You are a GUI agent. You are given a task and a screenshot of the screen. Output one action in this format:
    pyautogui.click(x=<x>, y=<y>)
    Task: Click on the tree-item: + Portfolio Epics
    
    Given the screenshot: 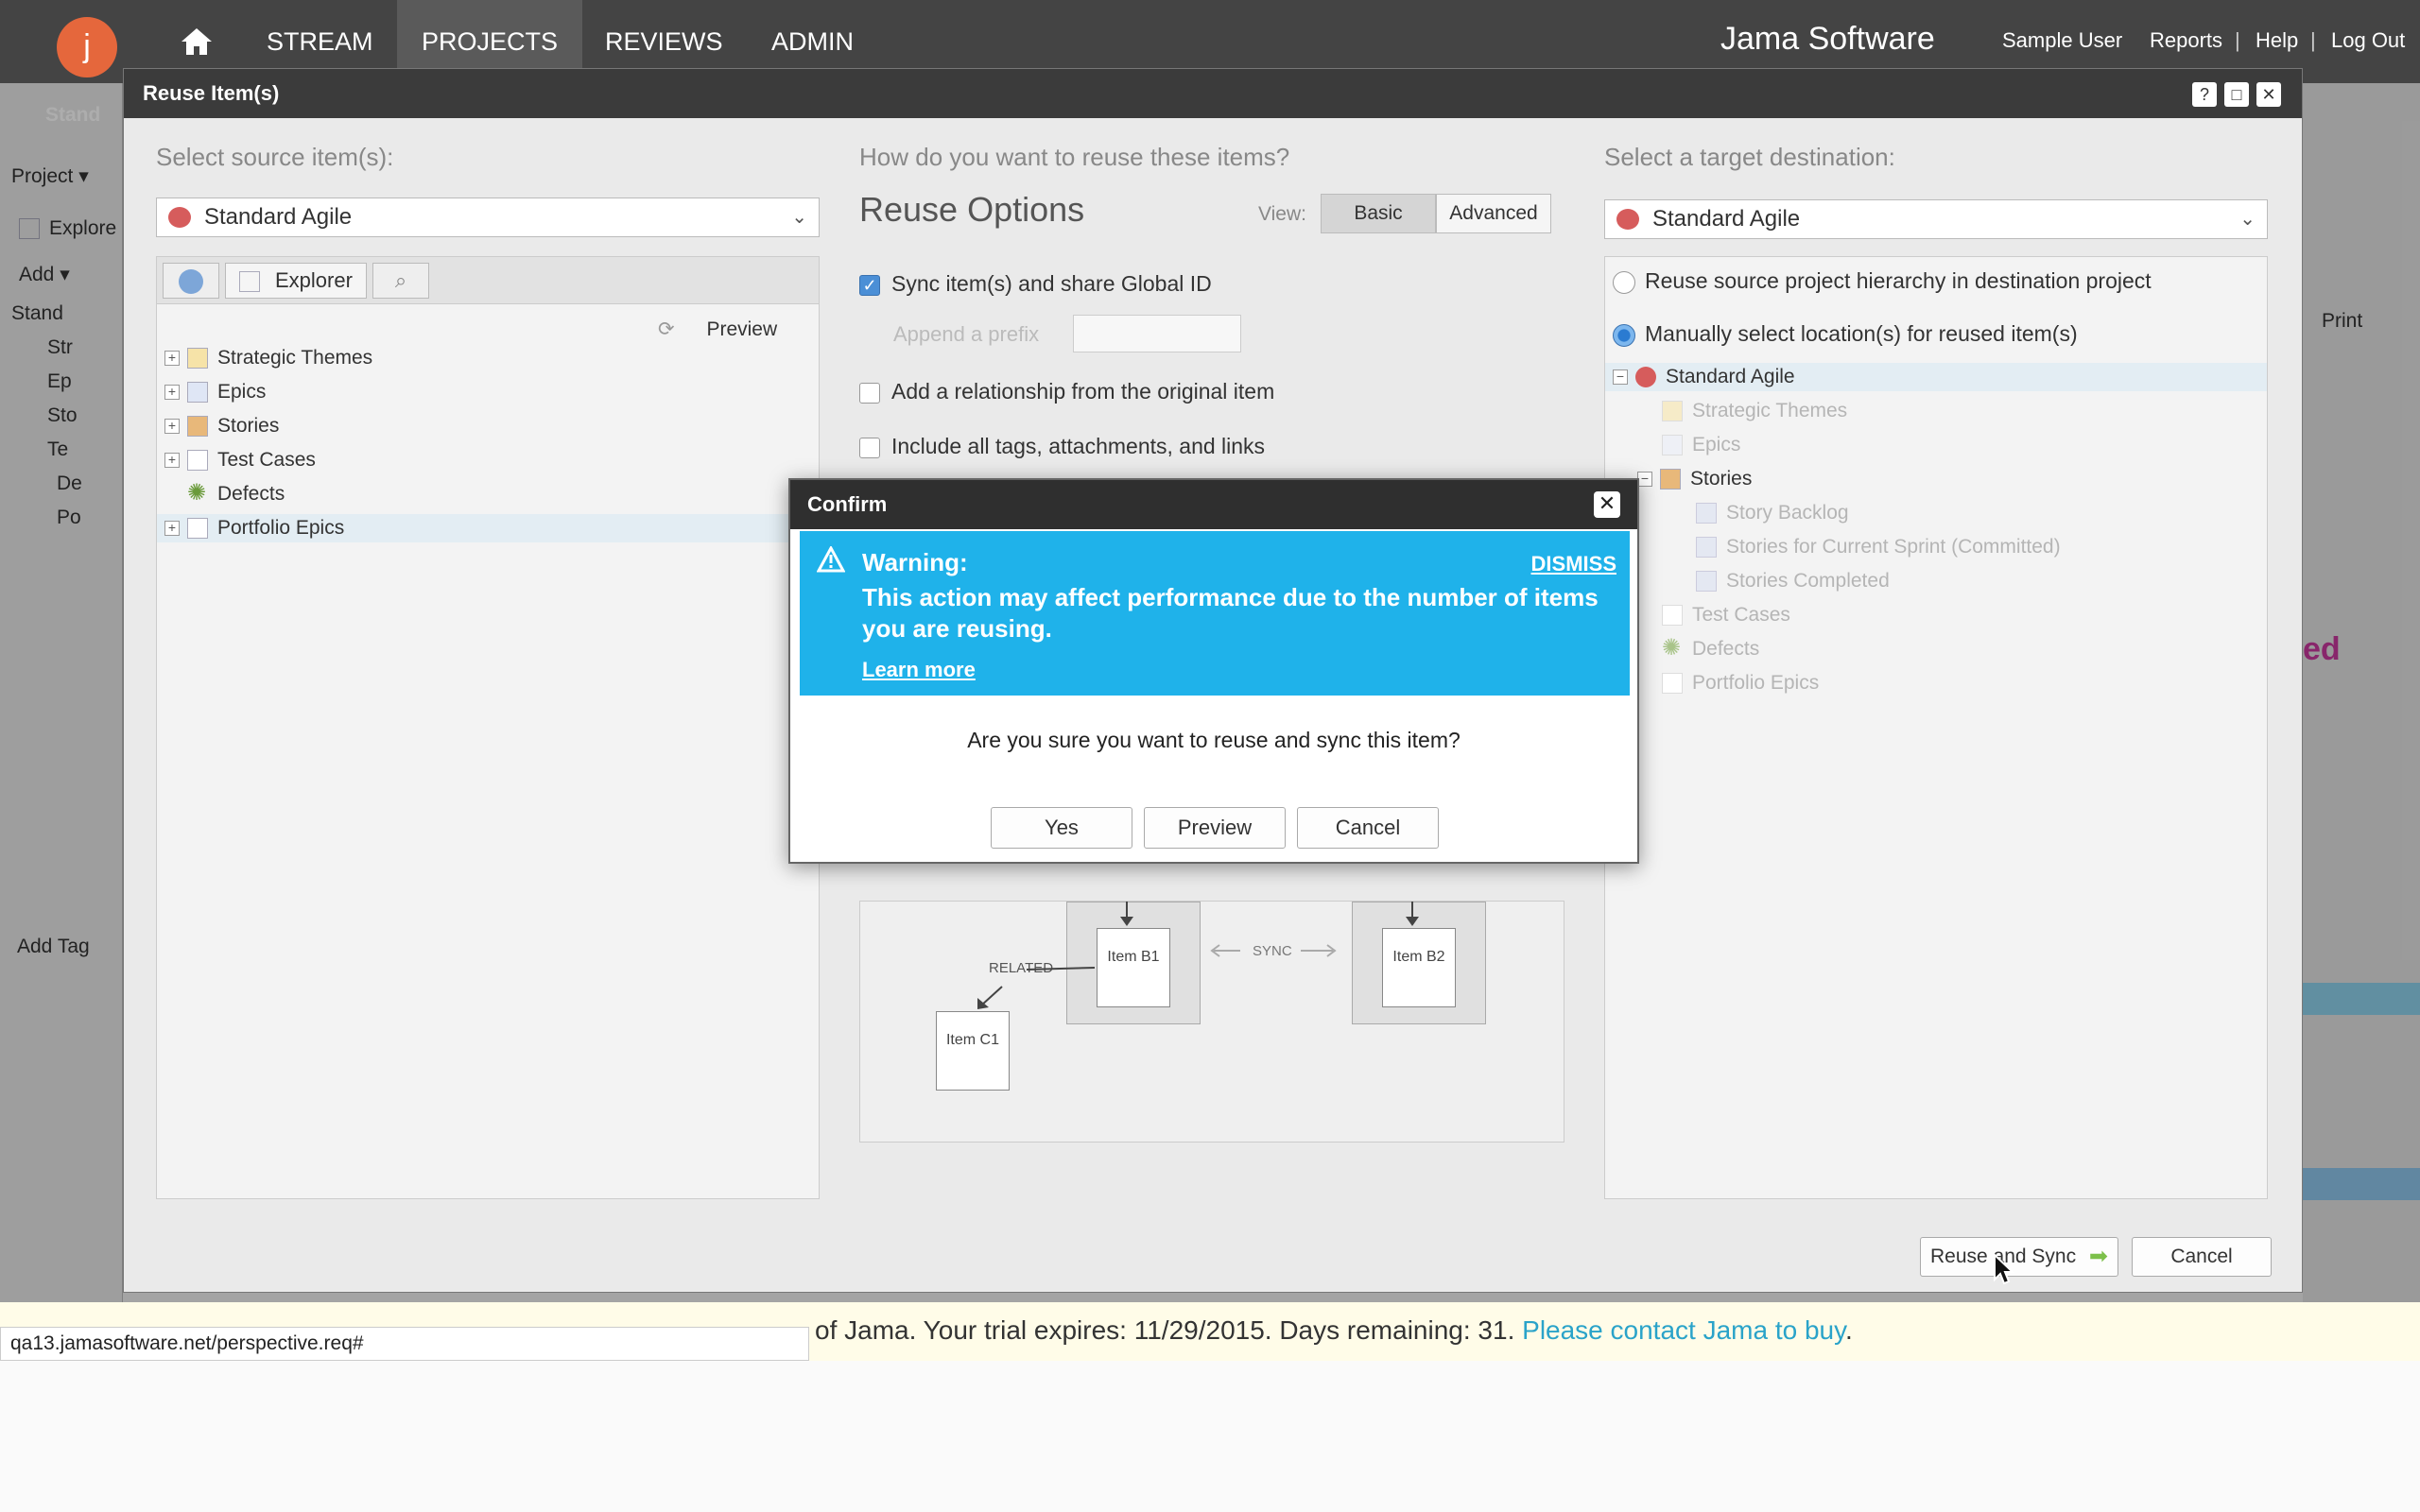 What is the action you would take?
    pyautogui.click(x=488, y=528)
    